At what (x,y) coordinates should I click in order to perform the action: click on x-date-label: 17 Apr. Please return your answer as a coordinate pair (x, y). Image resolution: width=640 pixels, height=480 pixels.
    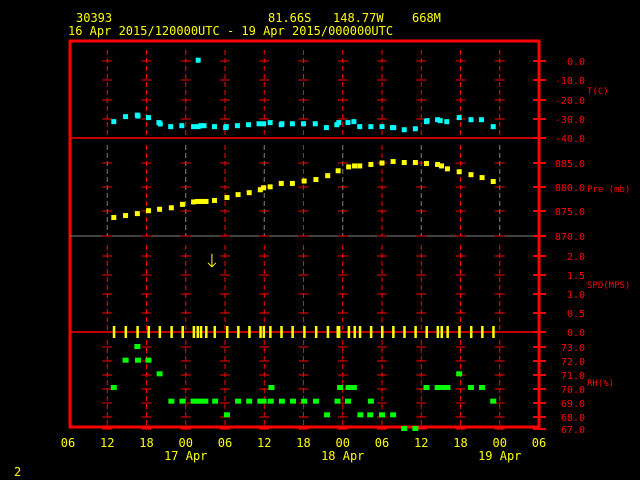
    Looking at the image, I should click on (185, 456).